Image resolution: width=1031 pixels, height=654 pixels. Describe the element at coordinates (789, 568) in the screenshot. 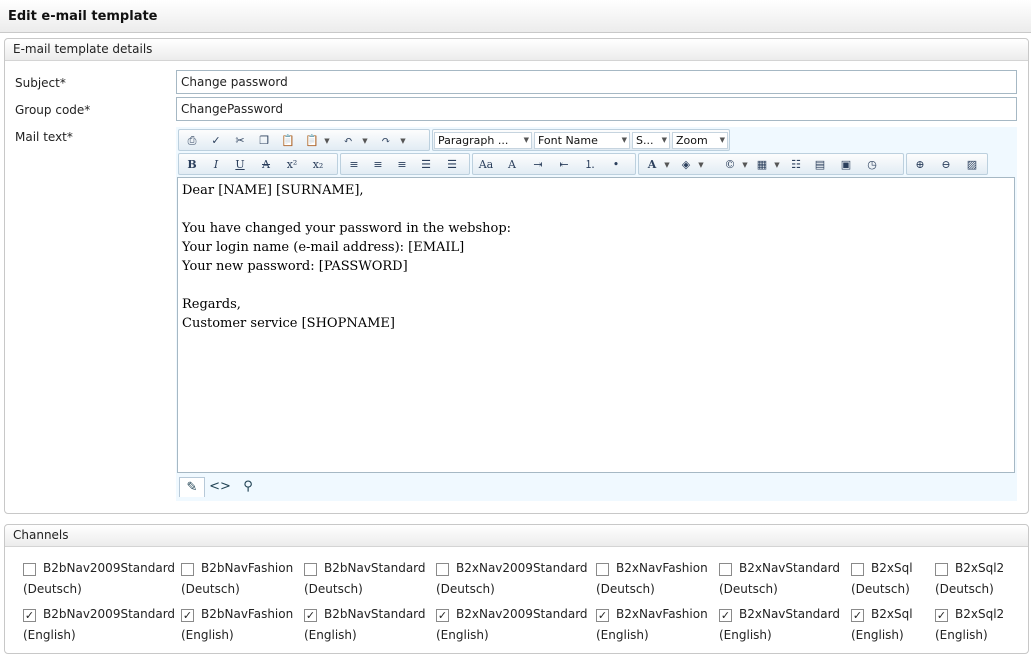

I see `channel-name: B2xNavStandard` at that location.